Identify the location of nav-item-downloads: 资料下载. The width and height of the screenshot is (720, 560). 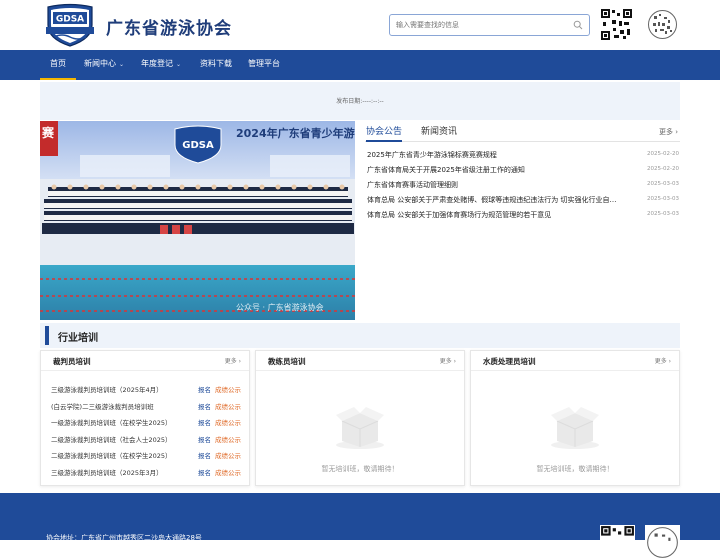
(216, 65).